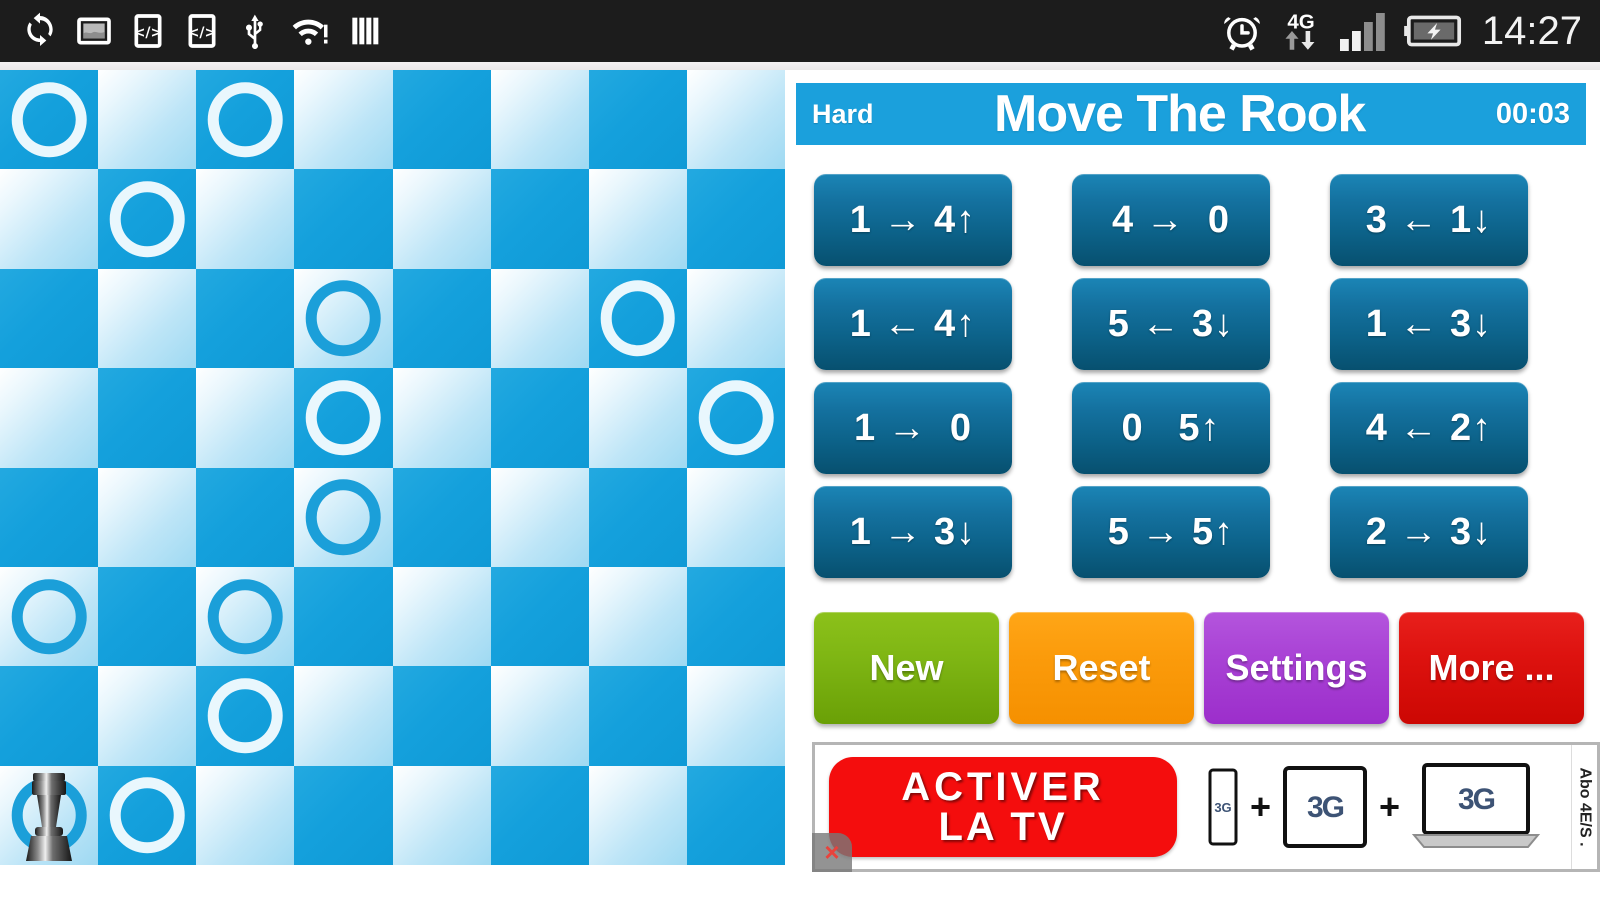  Describe the element at coordinates (1171, 324) in the screenshot. I see `move-button-4: 5 ← 3↓` at that location.